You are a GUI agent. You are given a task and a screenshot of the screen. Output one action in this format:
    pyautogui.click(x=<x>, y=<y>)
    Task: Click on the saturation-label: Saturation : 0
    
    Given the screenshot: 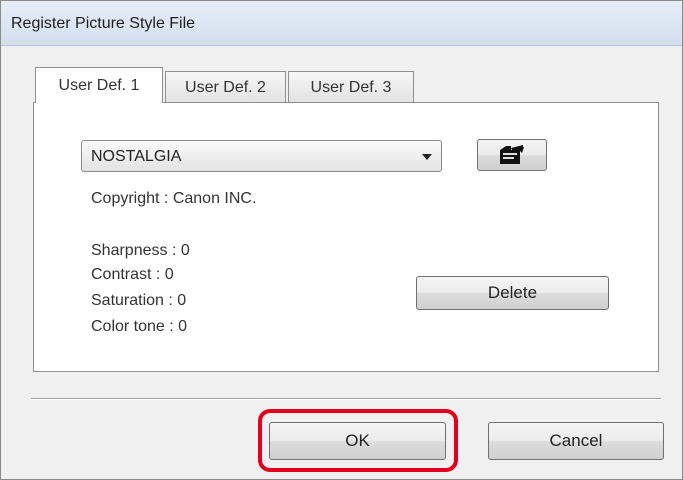 What is the action you would take?
    pyautogui.click(x=139, y=300)
    